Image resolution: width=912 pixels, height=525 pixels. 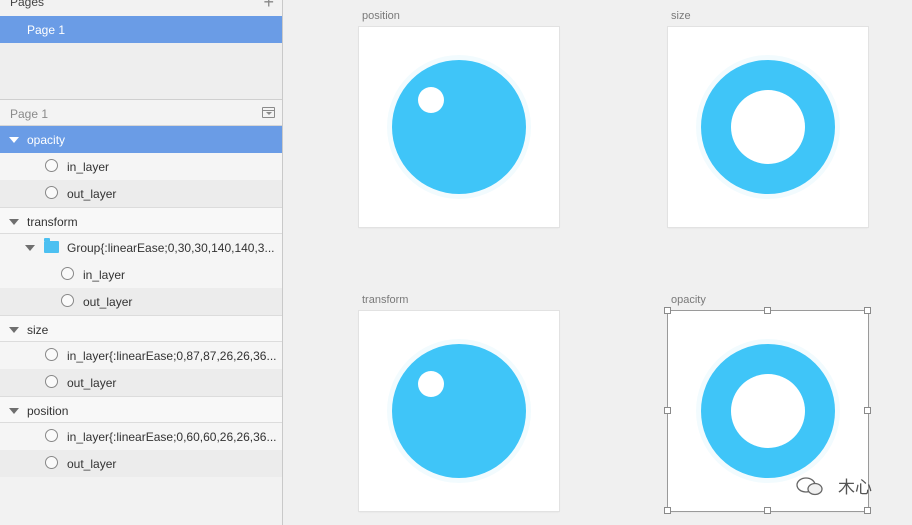 I want to click on layer-label: transform, so click(x=52, y=222).